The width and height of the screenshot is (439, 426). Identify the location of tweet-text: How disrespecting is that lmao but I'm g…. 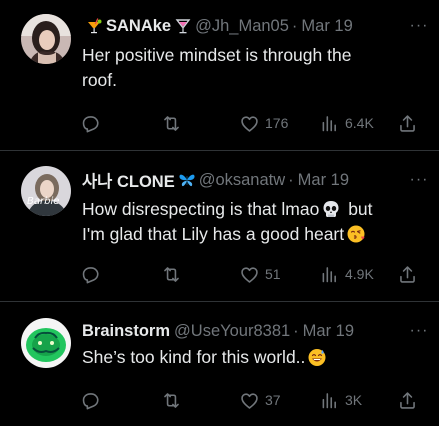
(250, 222).